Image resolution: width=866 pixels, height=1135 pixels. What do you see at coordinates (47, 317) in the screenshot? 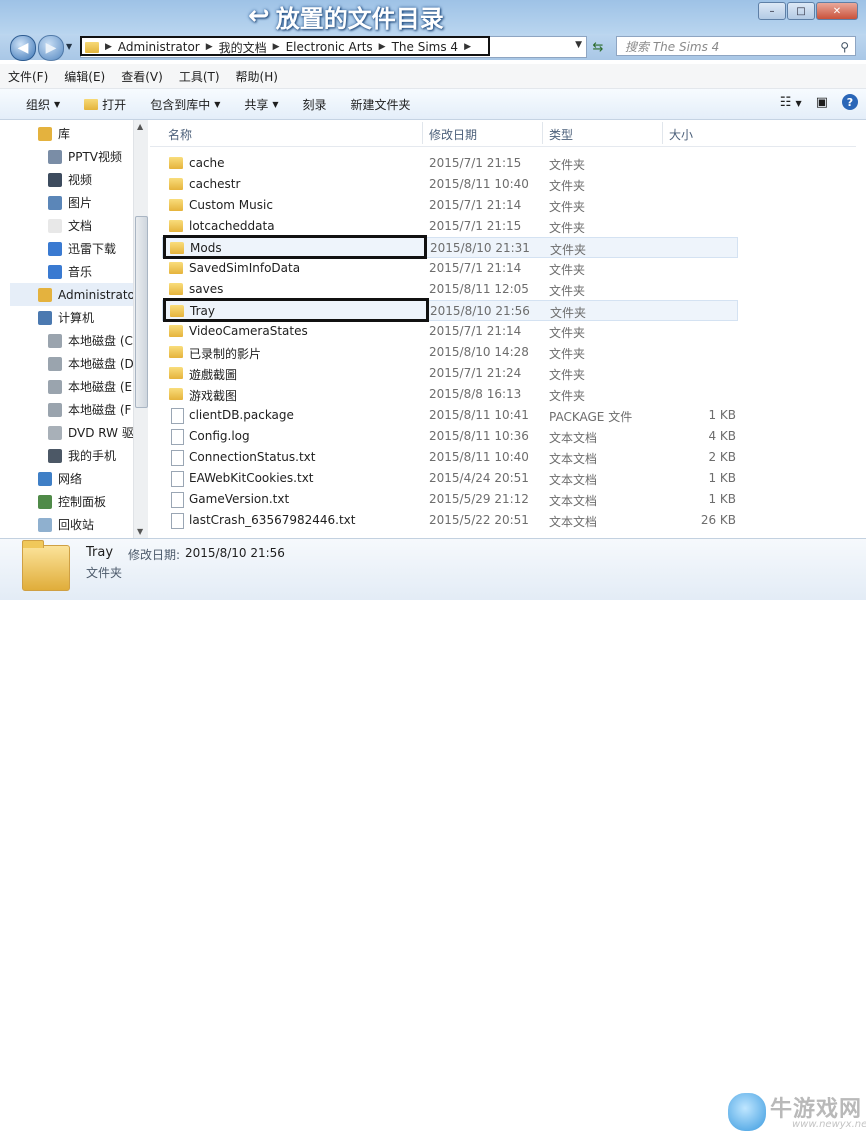
I see `nav-item: 计算机` at bounding box center [47, 317].